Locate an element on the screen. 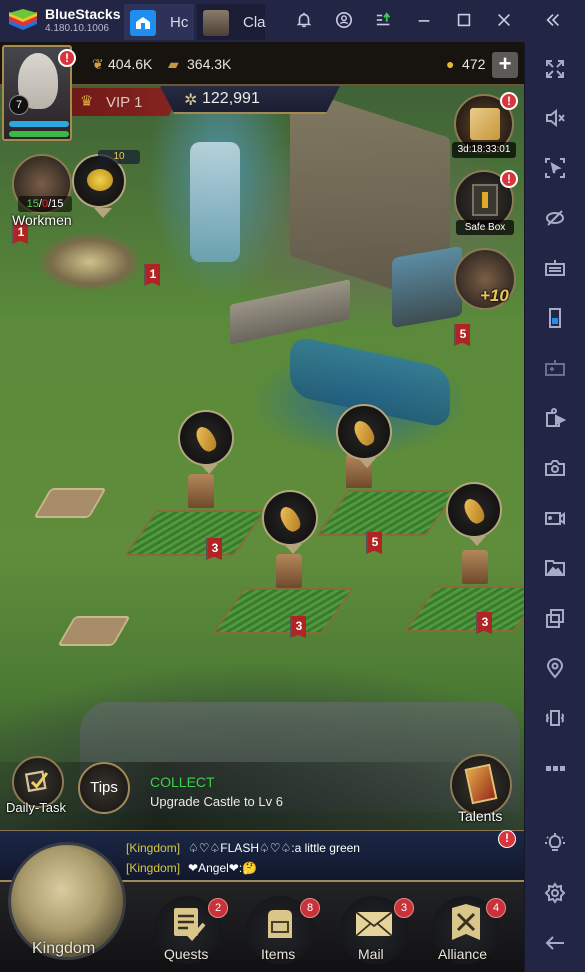  wood-icon: ▰ is located at coordinates (173, 64).